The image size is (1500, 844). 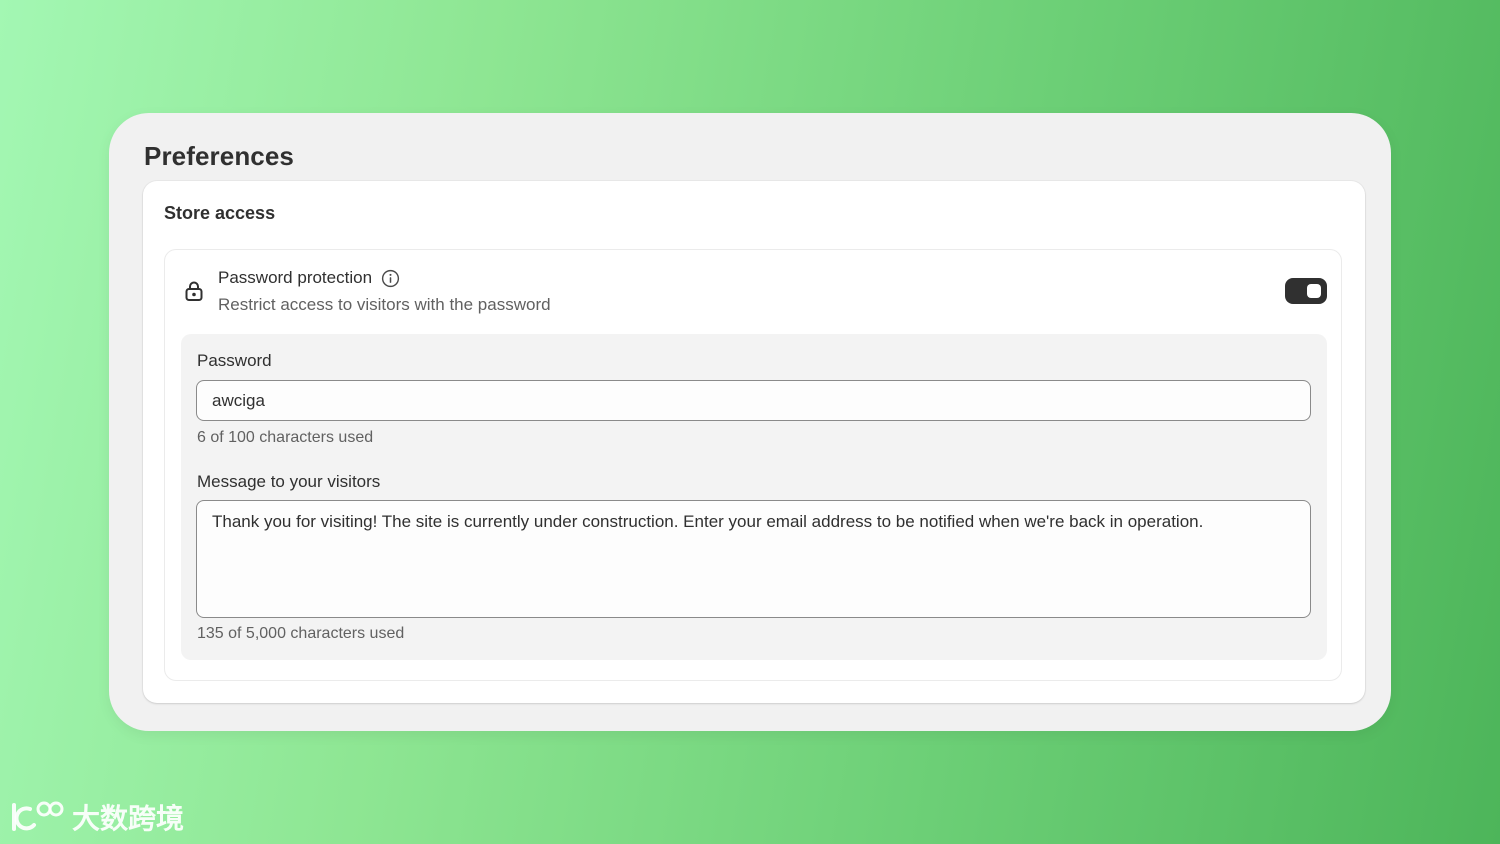 What do you see at coordinates (285, 437) in the screenshot?
I see `password-char-count: 6 of 100 characters used` at bounding box center [285, 437].